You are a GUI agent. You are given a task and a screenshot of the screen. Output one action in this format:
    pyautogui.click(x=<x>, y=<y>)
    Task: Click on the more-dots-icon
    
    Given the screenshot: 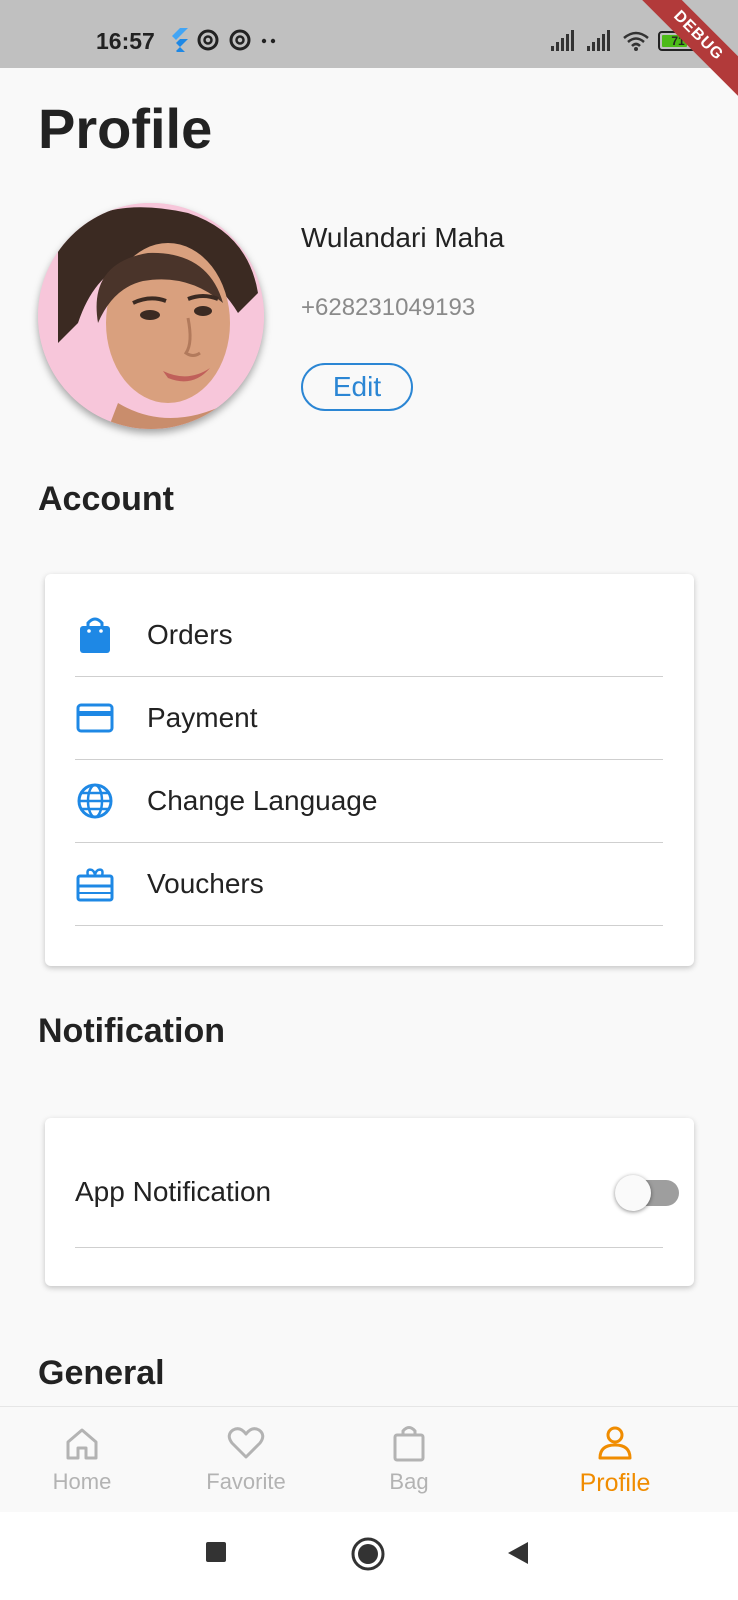 What is the action you would take?
    pyautogui.click(x=268, y=41)
    